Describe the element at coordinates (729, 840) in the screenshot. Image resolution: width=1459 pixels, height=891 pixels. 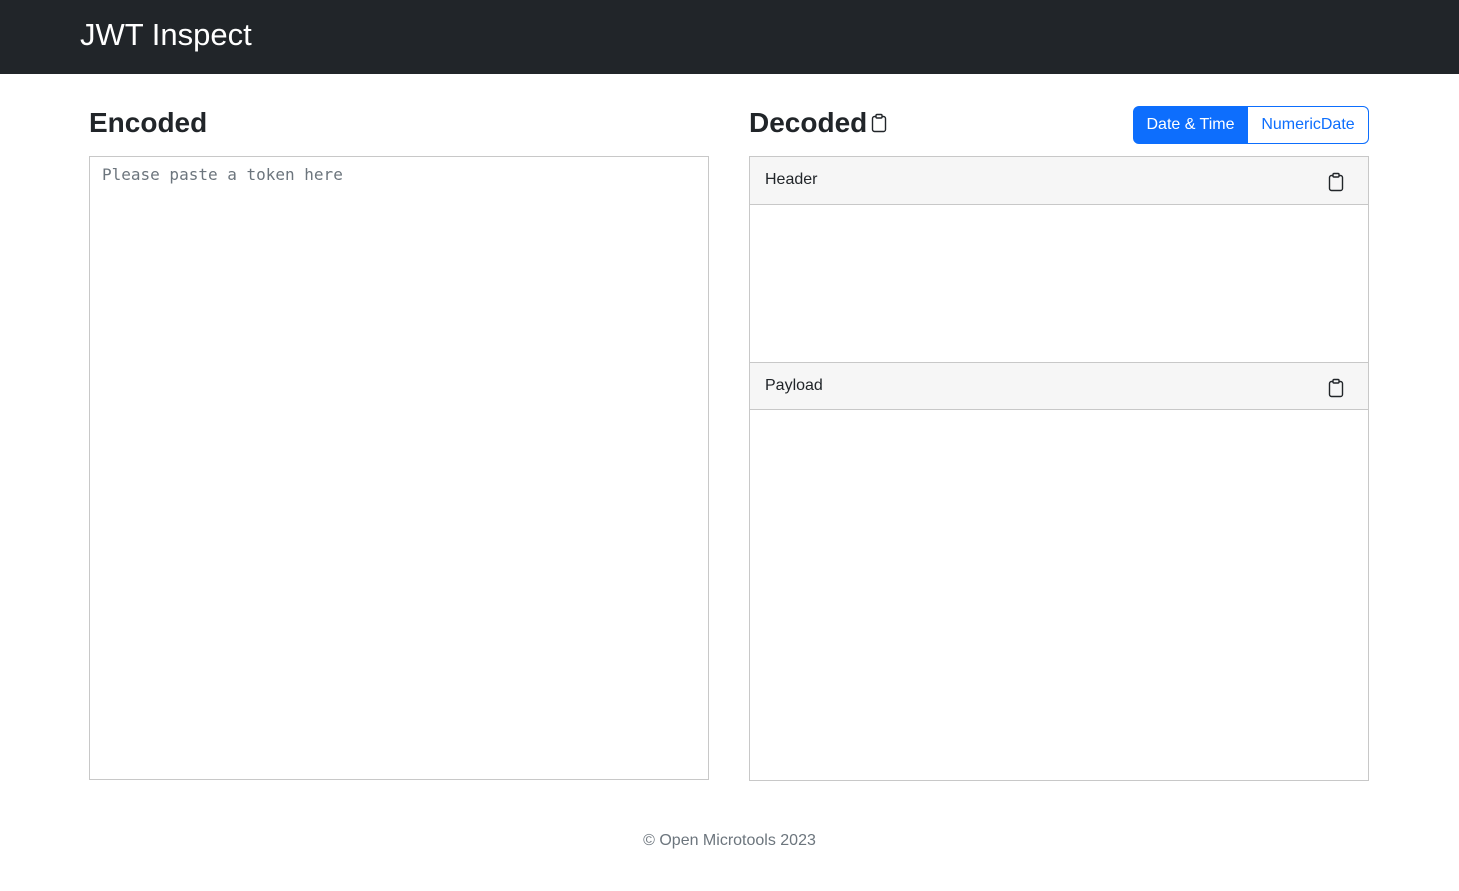
I see `footer-copyright: © Open Microtools 2023` at that location.